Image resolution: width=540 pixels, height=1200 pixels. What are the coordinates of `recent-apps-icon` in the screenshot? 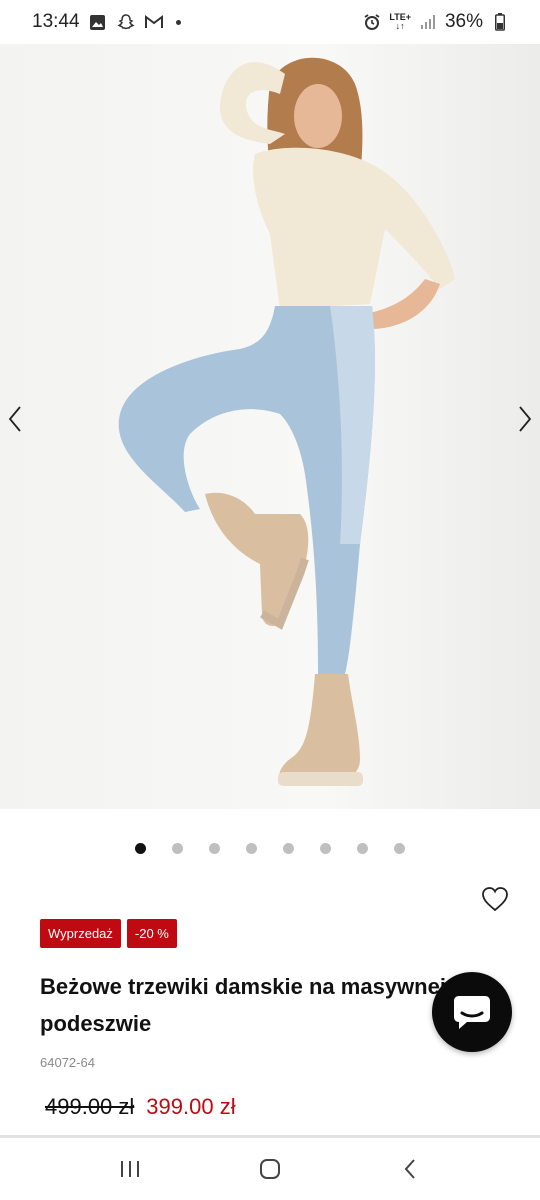 It's located at (130, 1169).